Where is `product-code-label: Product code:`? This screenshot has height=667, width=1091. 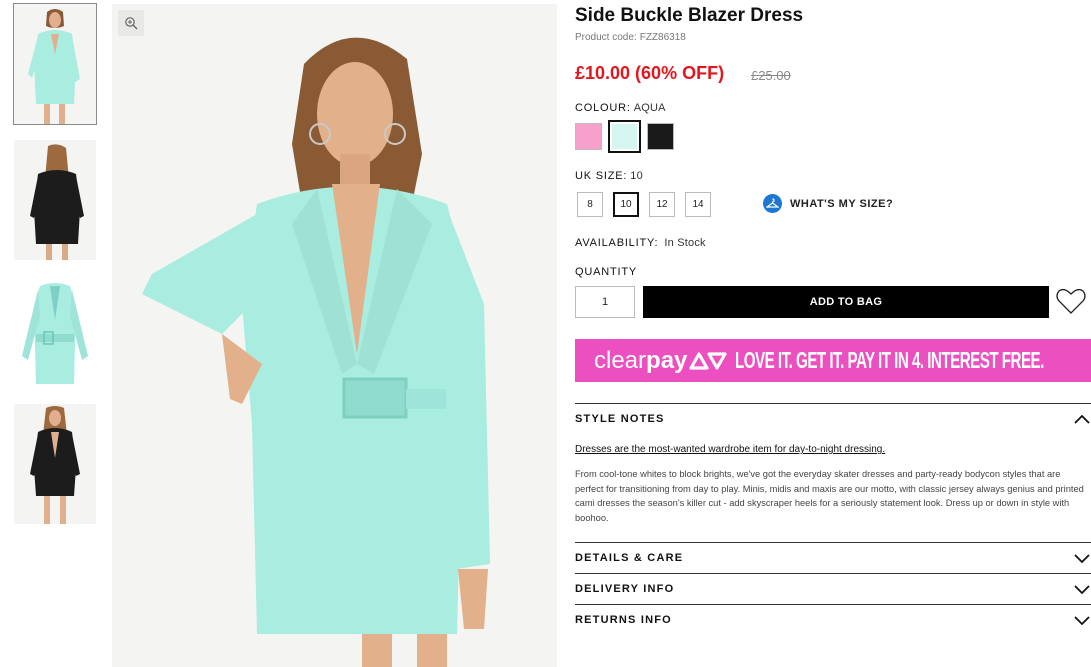
product-code-label: Product code: is located at coordinates (606, 37).